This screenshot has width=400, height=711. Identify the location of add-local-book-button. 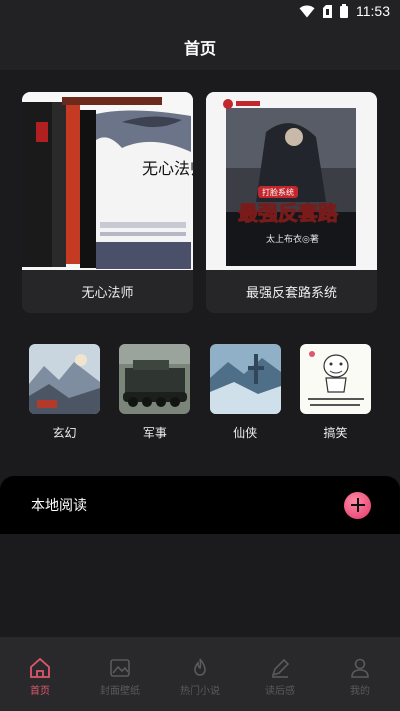
(357, 505).